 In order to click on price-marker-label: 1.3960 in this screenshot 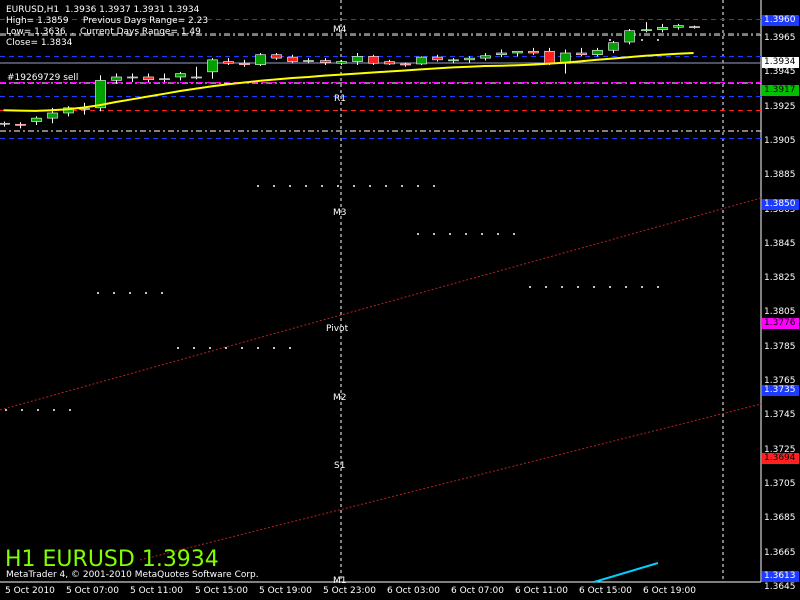, I will do `click(780, 20)`.